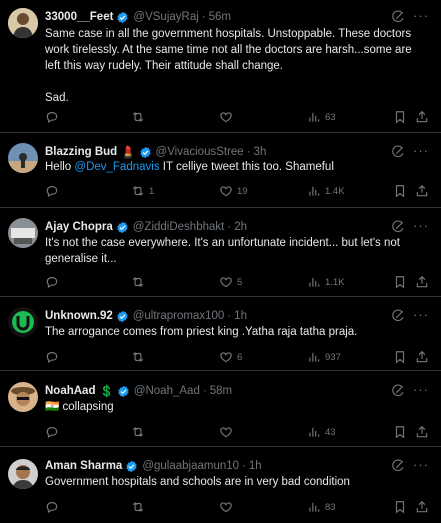 Image resolution: width=441 pixels, height=523 pixels. Describe the element at coordinates (179, 316) in the screenshot. I see `handle: @ultrapromax100` at that location.